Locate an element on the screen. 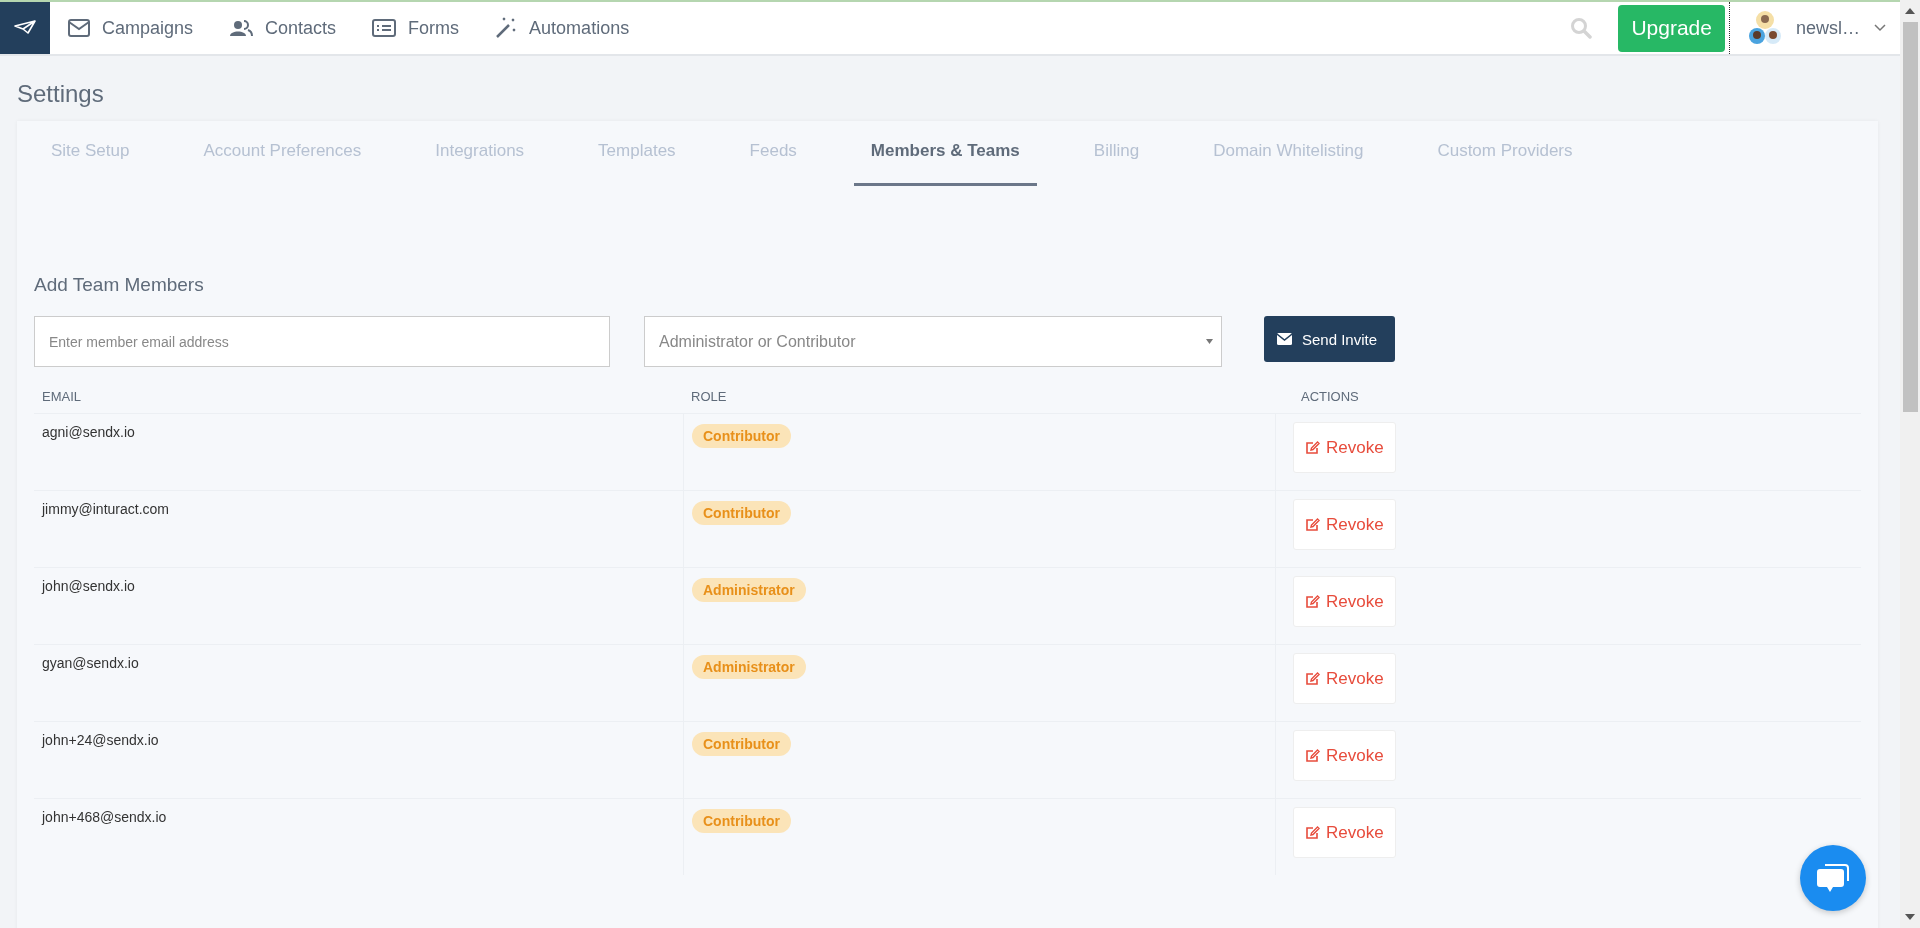 This screenshot has width=1920, height=928. nav-link: Campaigns is located at coordinates (131, 28).